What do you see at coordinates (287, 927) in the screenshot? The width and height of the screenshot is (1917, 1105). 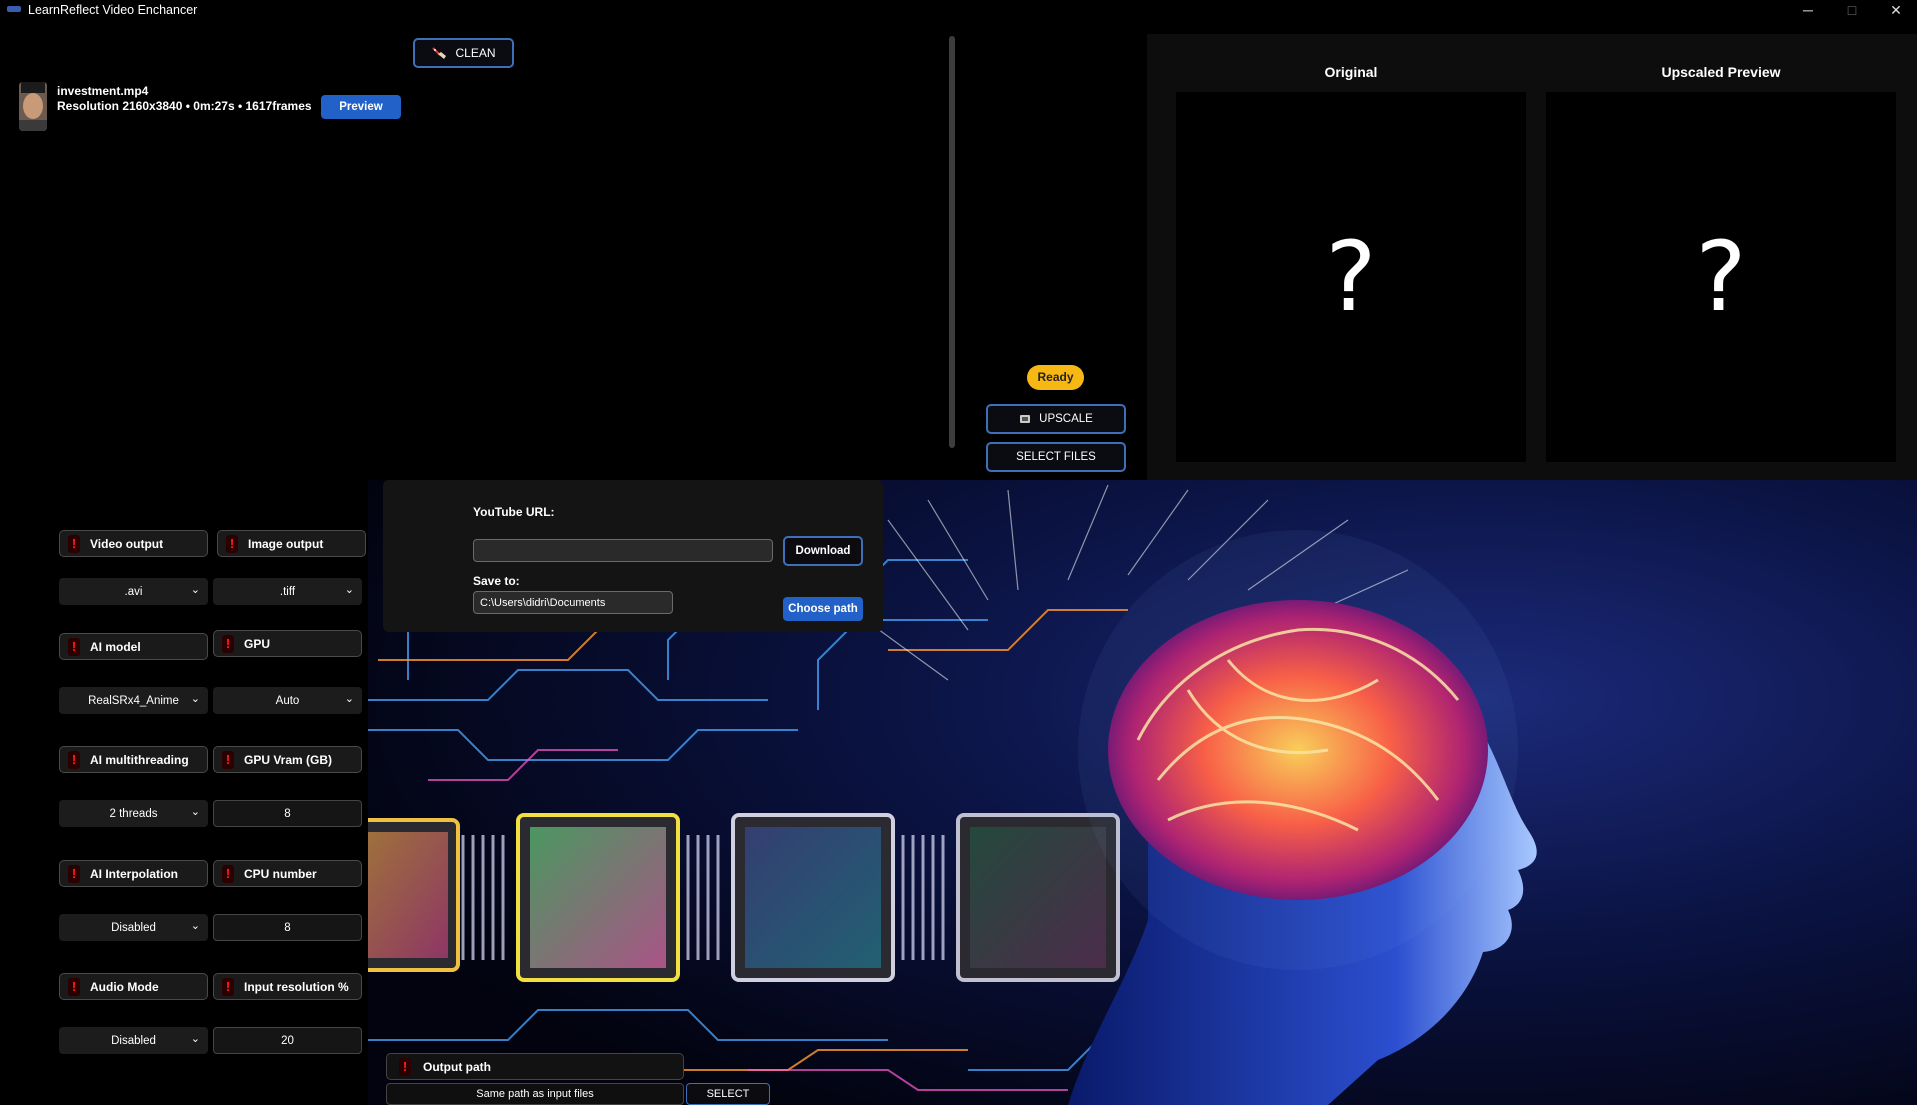 I see `cpu-number-input: 8` at bounding box center [287, 927].